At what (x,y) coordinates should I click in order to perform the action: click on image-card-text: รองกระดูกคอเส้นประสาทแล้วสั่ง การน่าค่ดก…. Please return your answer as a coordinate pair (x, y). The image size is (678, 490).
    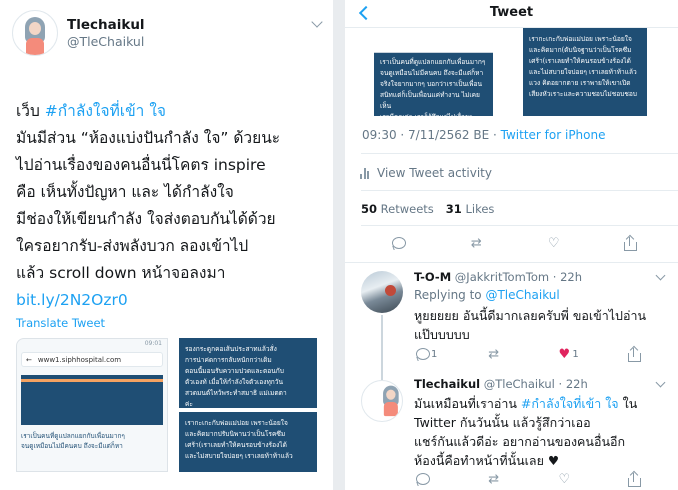
    Looking at the image, I should click on (248, 373).